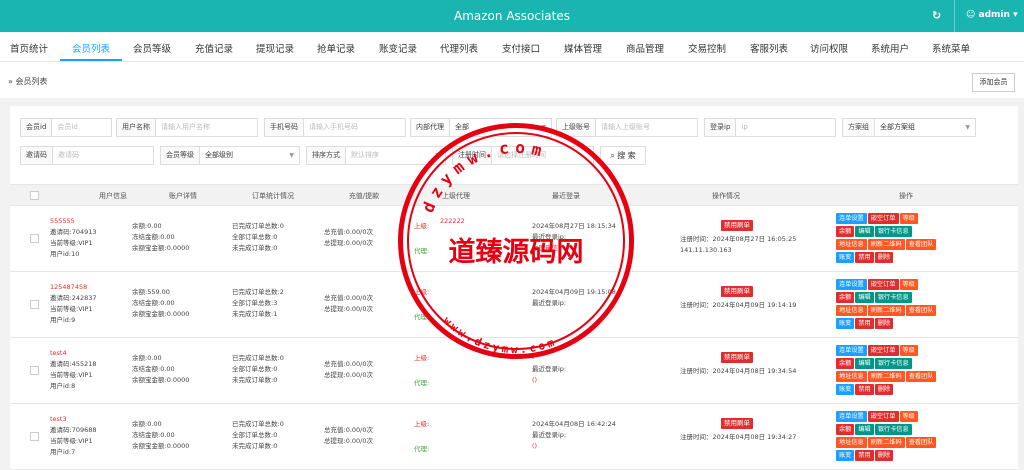  What do you see at coordinates (909, 127) in the screenshot?
I see `plan-group-select: 方案组 全部方案组 ▼` at bounding box center [909, 127].